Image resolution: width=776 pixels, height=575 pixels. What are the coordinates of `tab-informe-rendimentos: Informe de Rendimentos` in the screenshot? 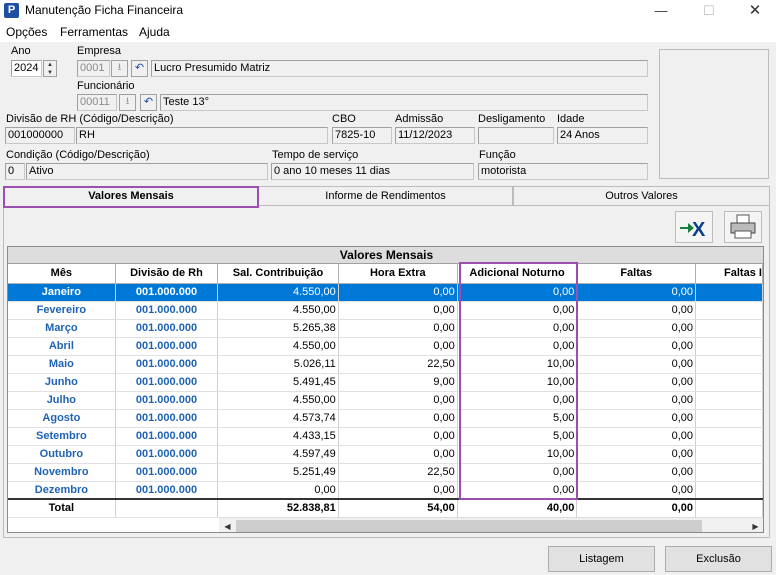 It's located at (385, 196).